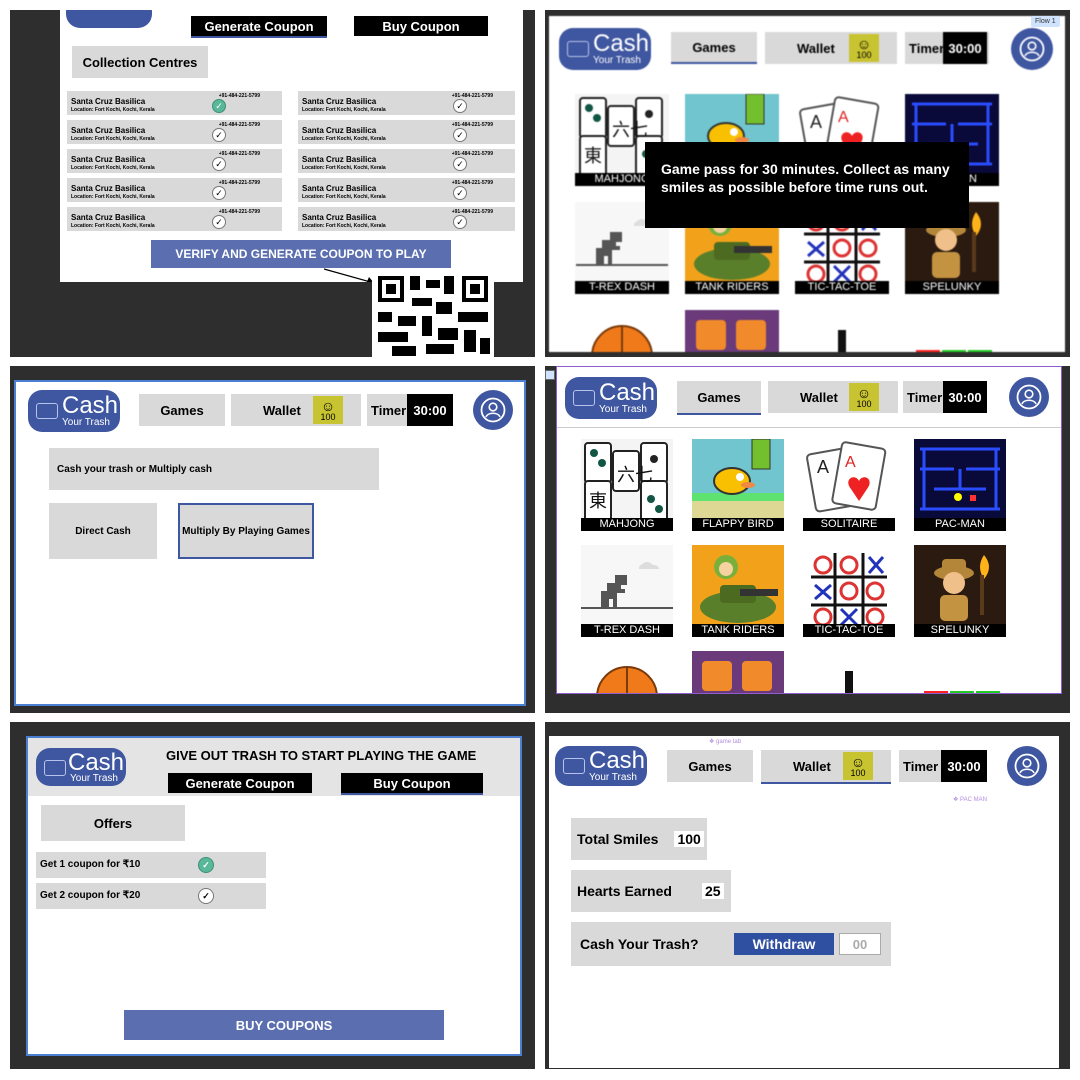 The height and width of the screenshot is (1080, 1080). What do you see at coordinates (639, 839) in the screenshot?
I see `total-smiles-card: Total Smiles 100` at bounding box center [639, 839].